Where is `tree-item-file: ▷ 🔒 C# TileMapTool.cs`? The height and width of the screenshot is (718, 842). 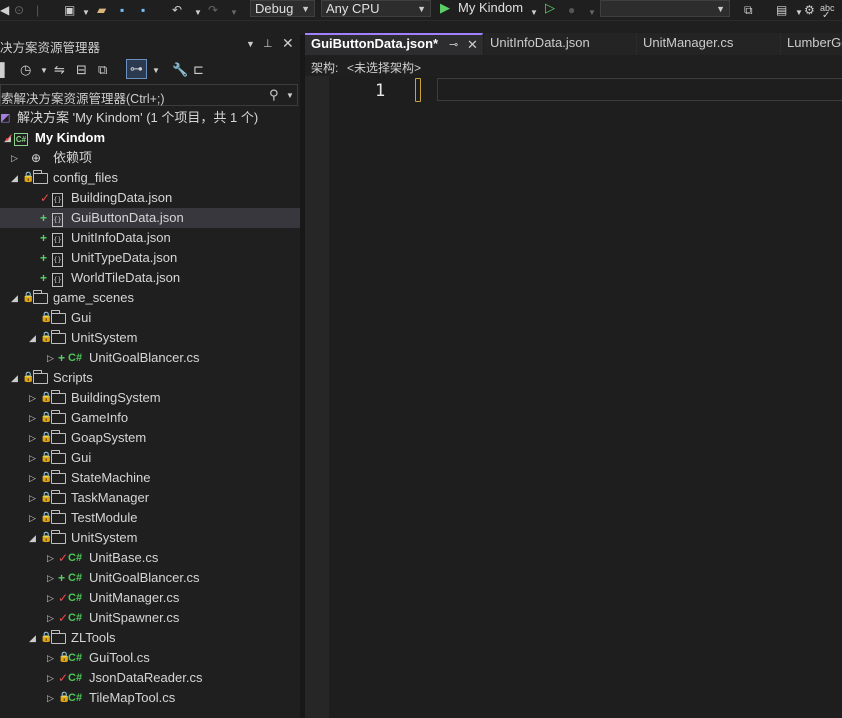
tree-item-file: ▷ 🔒 C# TileMapTool.cs is located at coordinates (150, 698).